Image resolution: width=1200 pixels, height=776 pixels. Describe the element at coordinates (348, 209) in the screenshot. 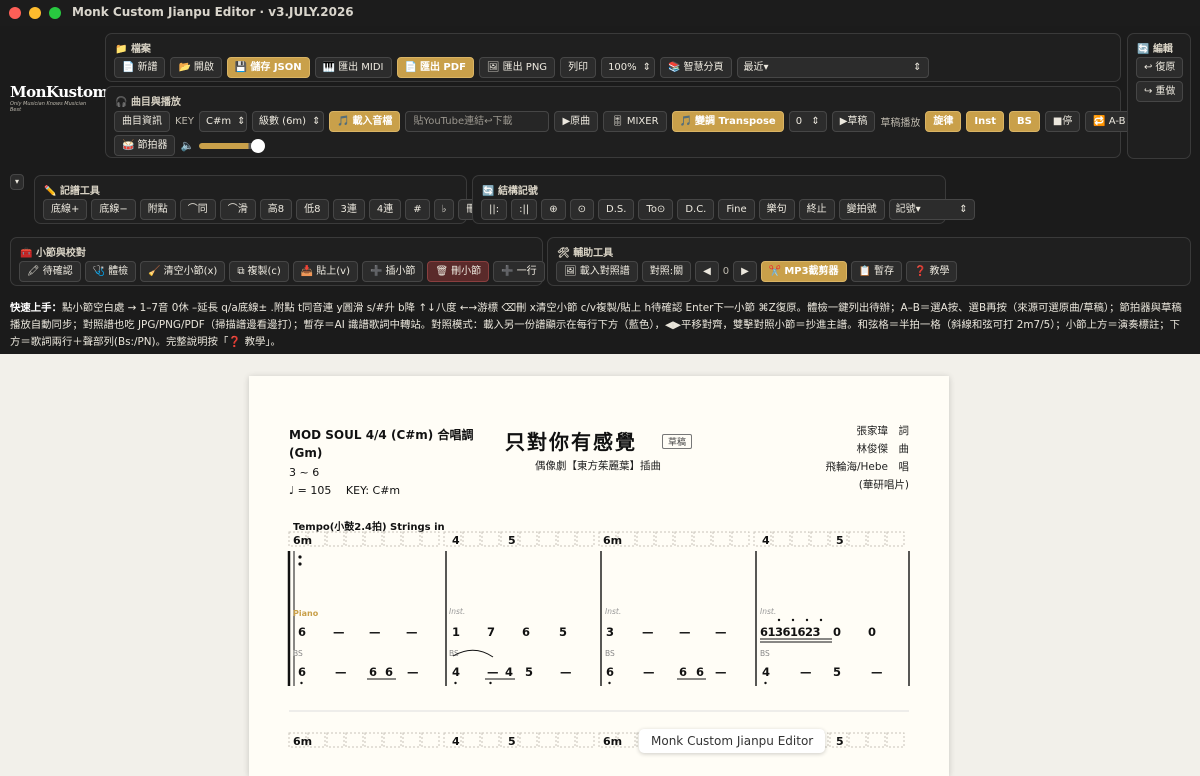

I see `notation-button-7: 3連` at that location.